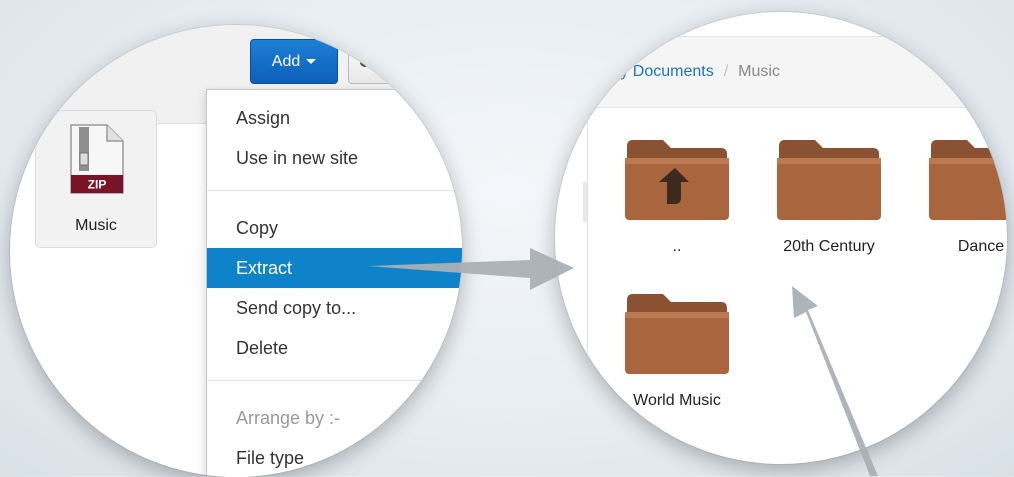 The image size is (1014, 477). I want to click on folder-up-icon, so click(677, 180).